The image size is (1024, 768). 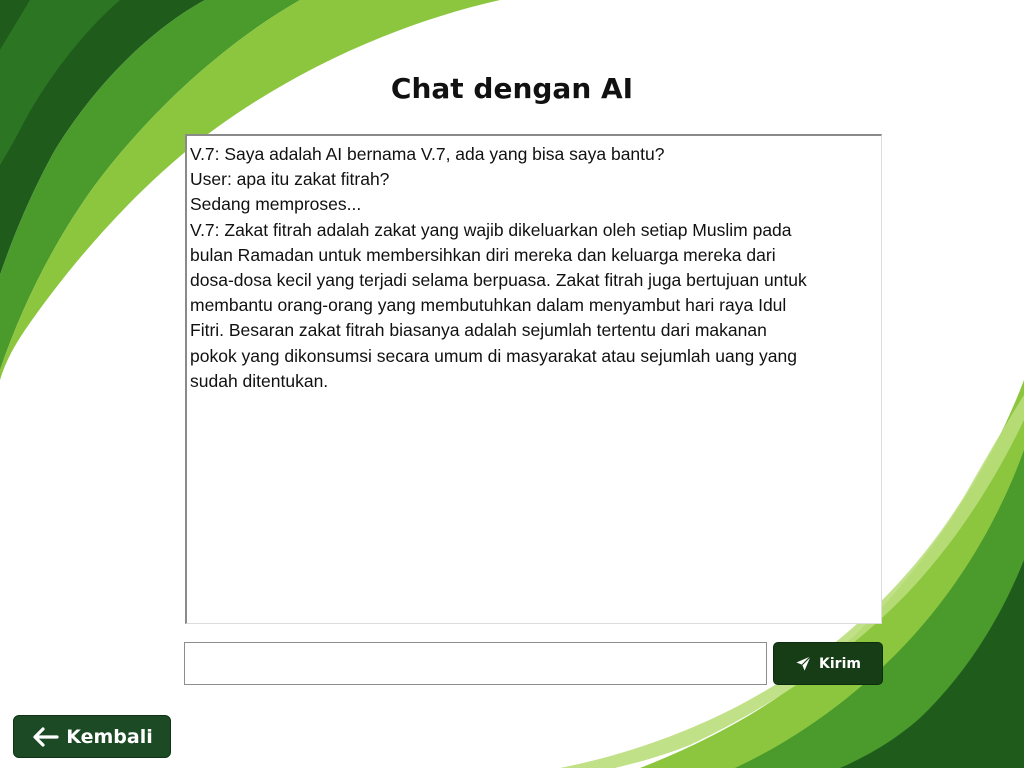 I want to click on send-button-label: Kirim, so click(x=840, y=663).